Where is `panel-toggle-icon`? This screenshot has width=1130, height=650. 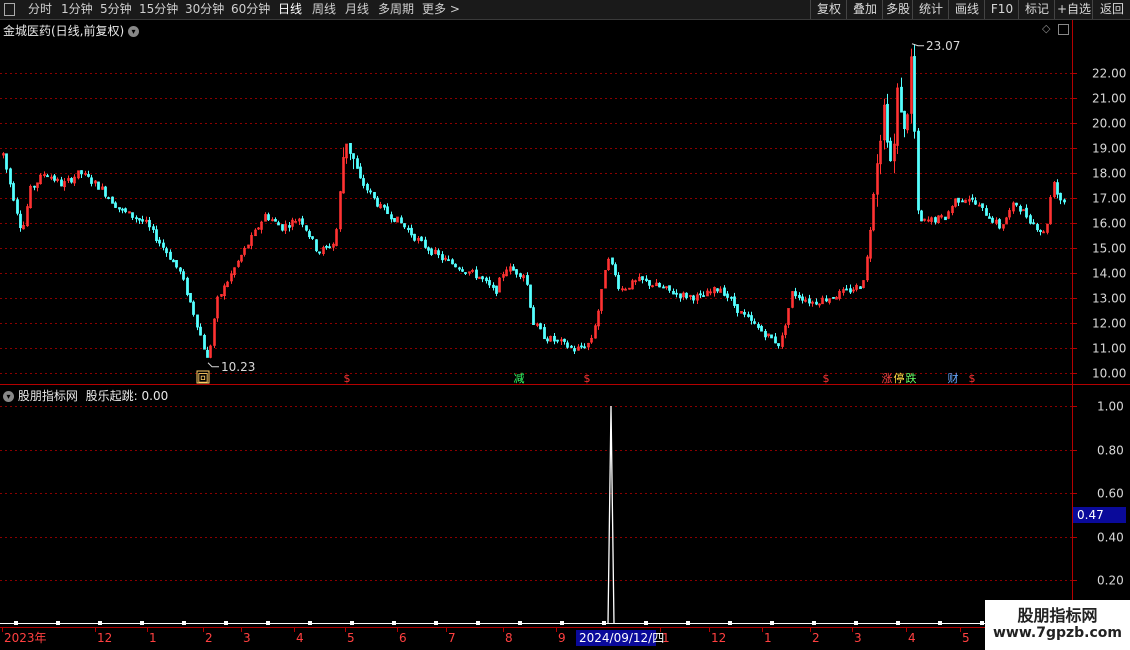
panel-toggle-icon is located at coordinates (1063, 29).